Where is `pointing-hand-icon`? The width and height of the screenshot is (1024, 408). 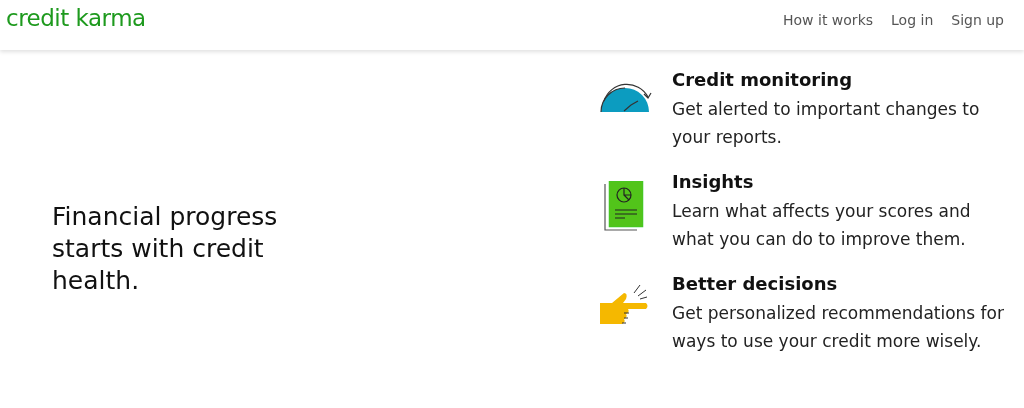 pointing-hand-icon is located at coordinates (624, 305).